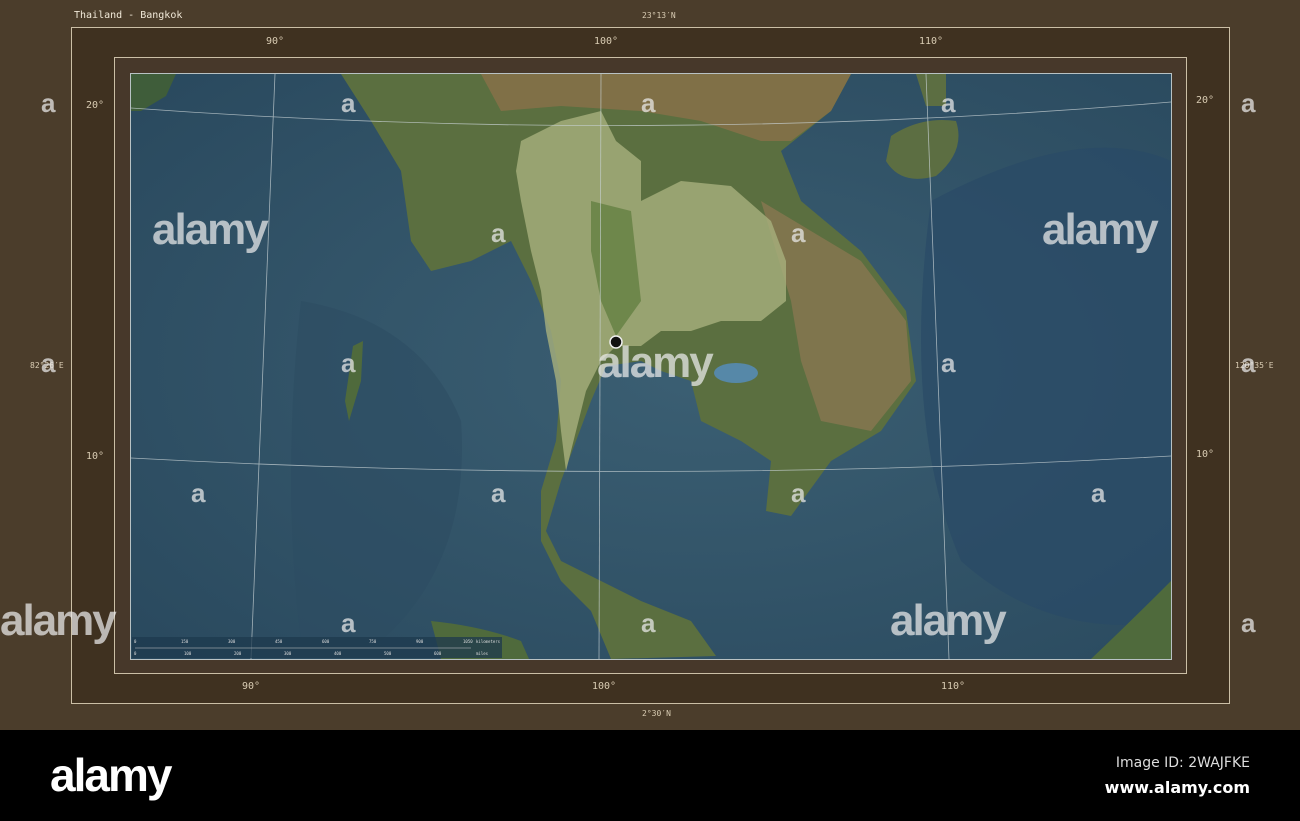  I want to click on scale-mi-tick: 500, so click(388, 653).